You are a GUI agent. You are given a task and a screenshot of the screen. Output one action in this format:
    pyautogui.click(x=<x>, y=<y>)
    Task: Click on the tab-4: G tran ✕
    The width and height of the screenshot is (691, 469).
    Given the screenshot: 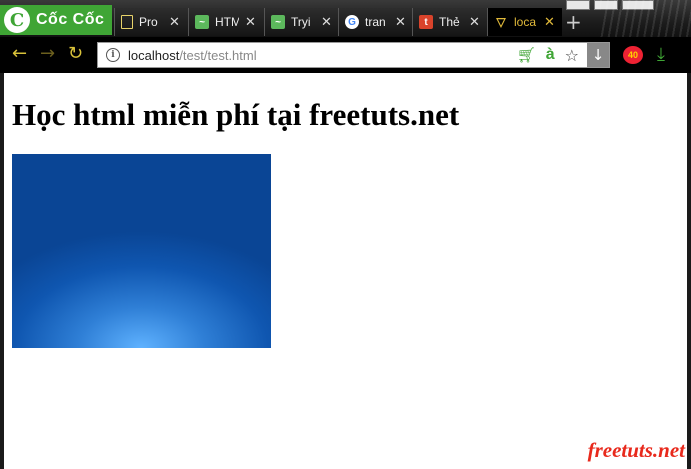 What is the action you would take?
    pyautogui.click(x=375, y=22)
    